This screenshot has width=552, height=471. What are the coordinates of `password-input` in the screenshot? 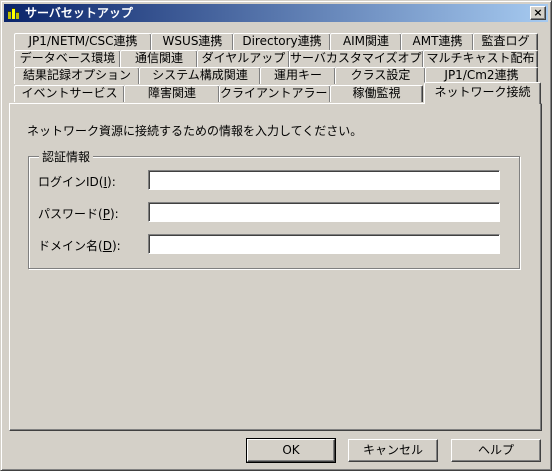 It's located at (324, 212).